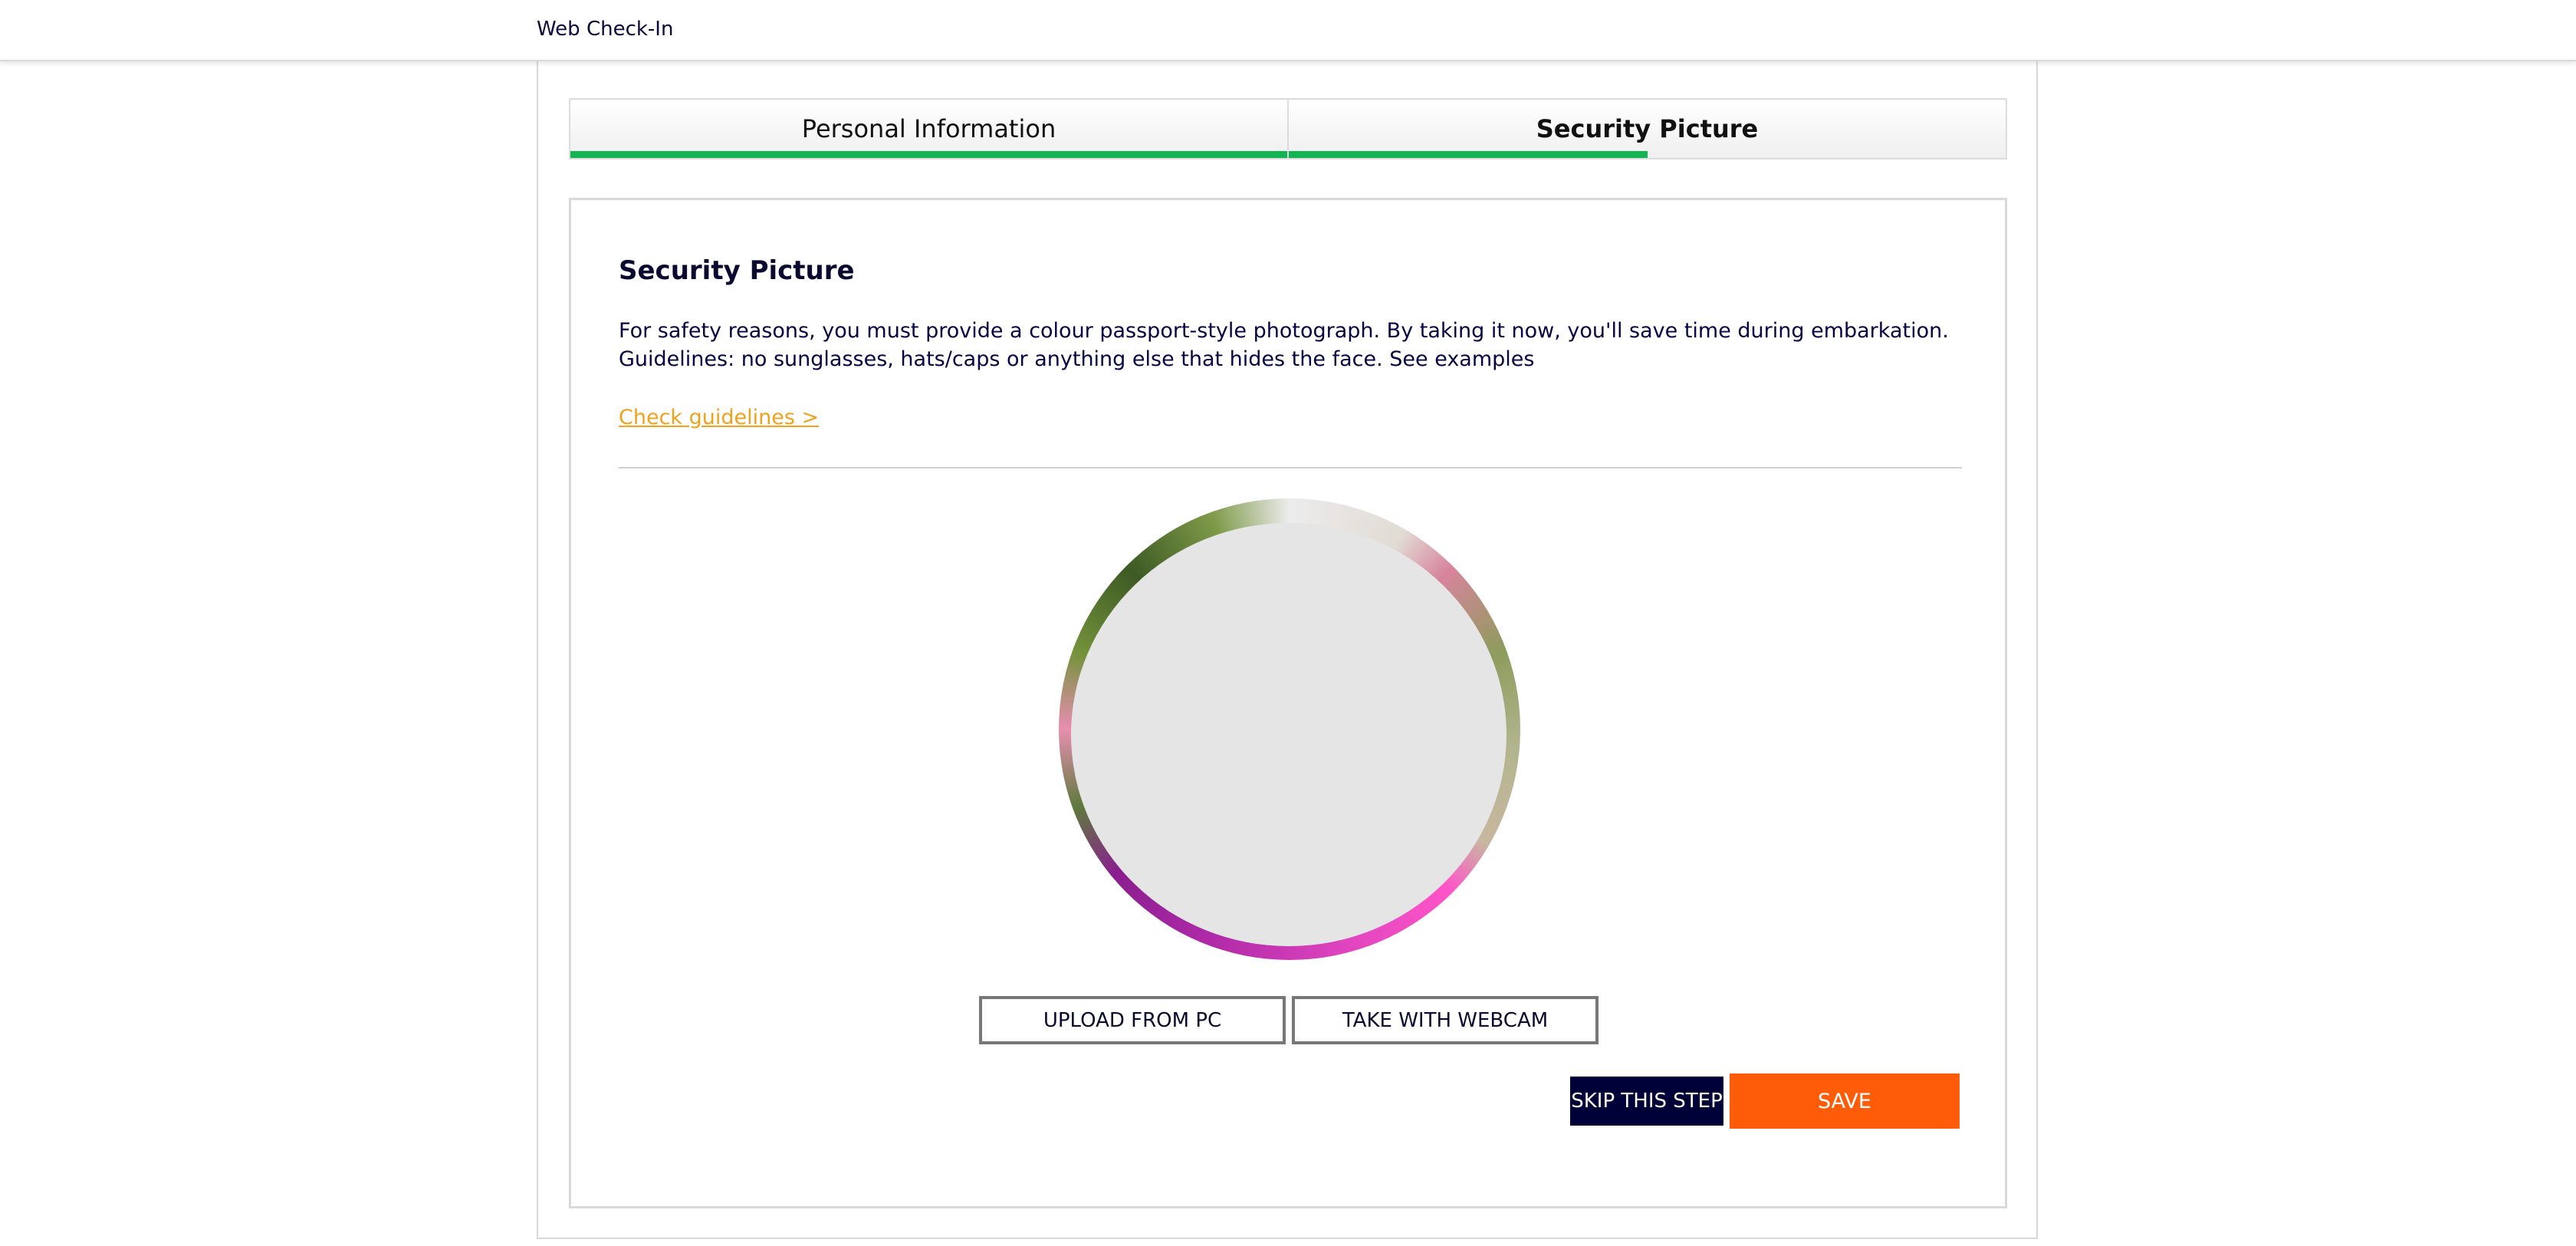  I want to click on app-title: Web Check-In, so click(605, 29).